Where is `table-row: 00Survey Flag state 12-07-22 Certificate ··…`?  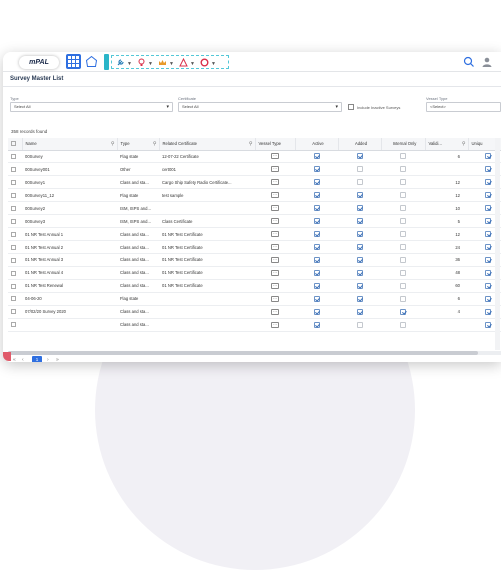 table-row: 00Survey Flag state 12-07-22 Certificate ··… is located at coordinates (254, 157).